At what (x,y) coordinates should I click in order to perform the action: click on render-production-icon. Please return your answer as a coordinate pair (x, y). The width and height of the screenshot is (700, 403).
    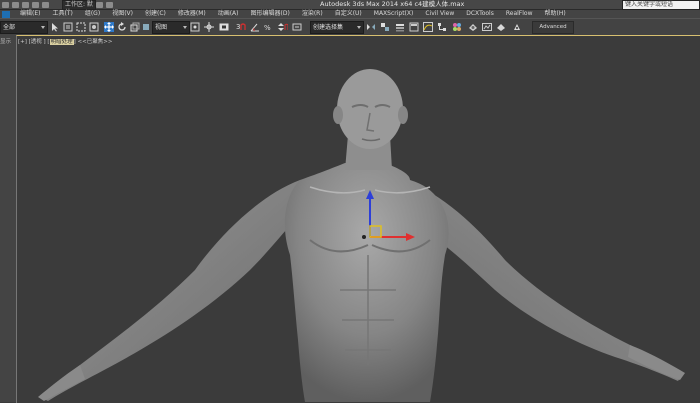
    Looking at the image, I should click on (501, 27).